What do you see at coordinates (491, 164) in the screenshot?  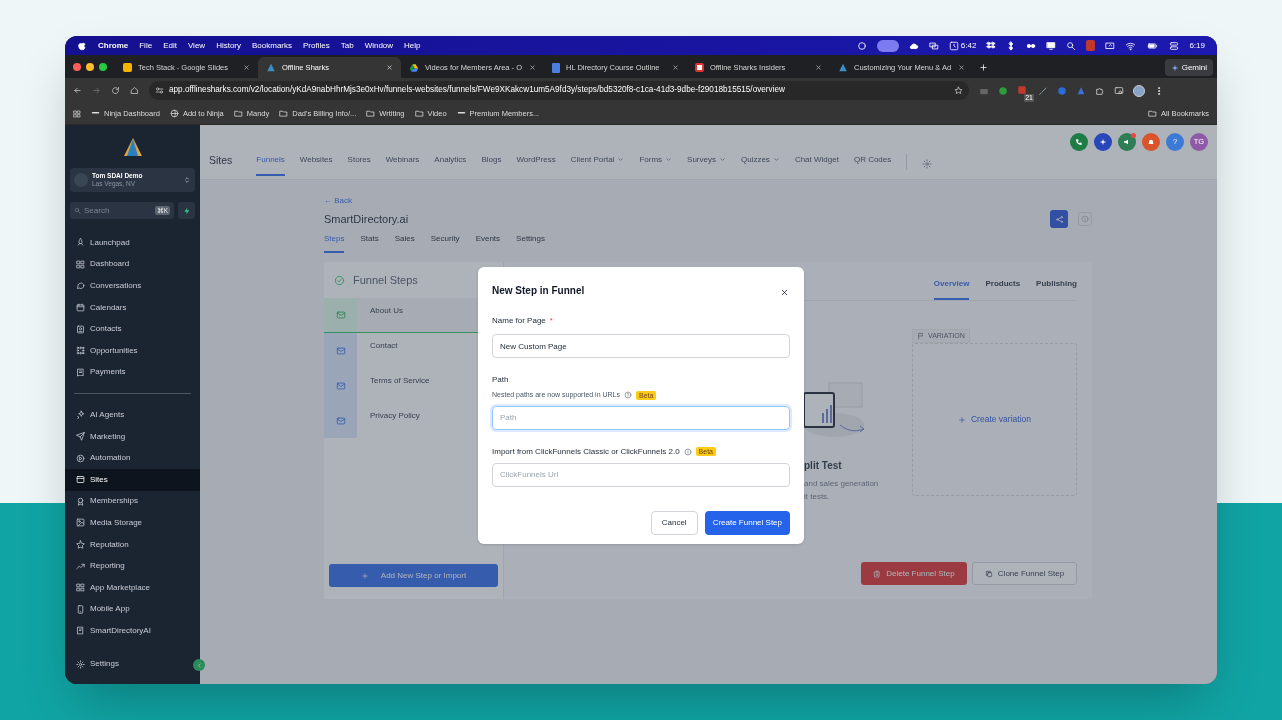 I see `nav-tab: Blogs` at bounding box center [491, 164].